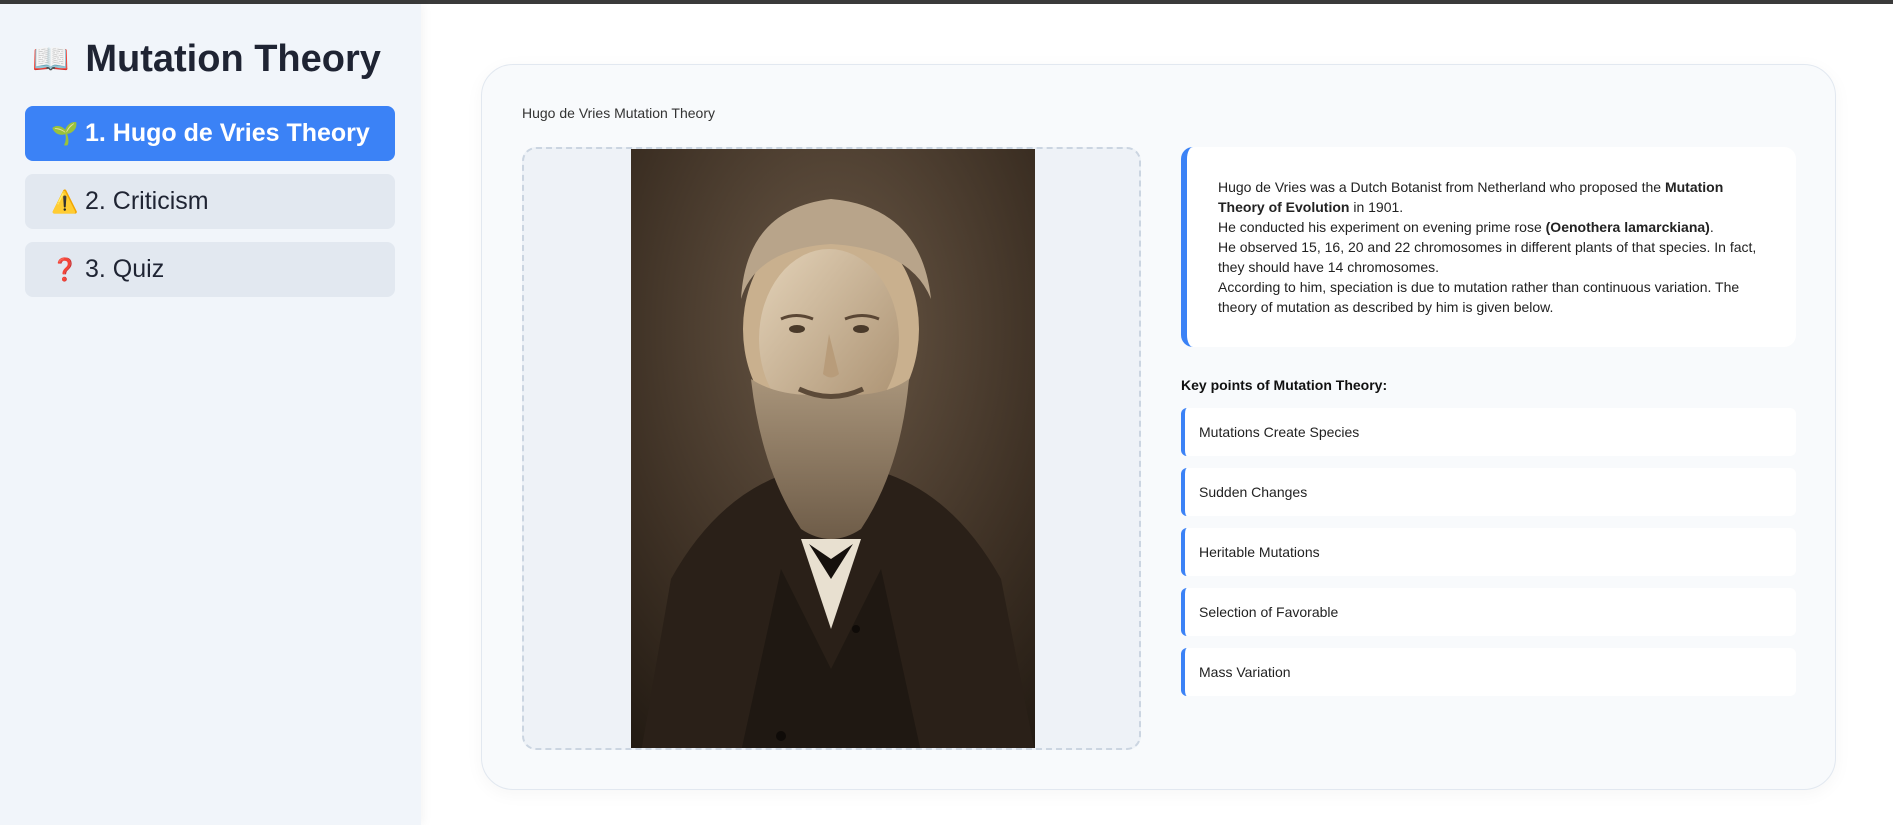  I want to click on app-title-text: Mutation Theory, so click(233, 59).